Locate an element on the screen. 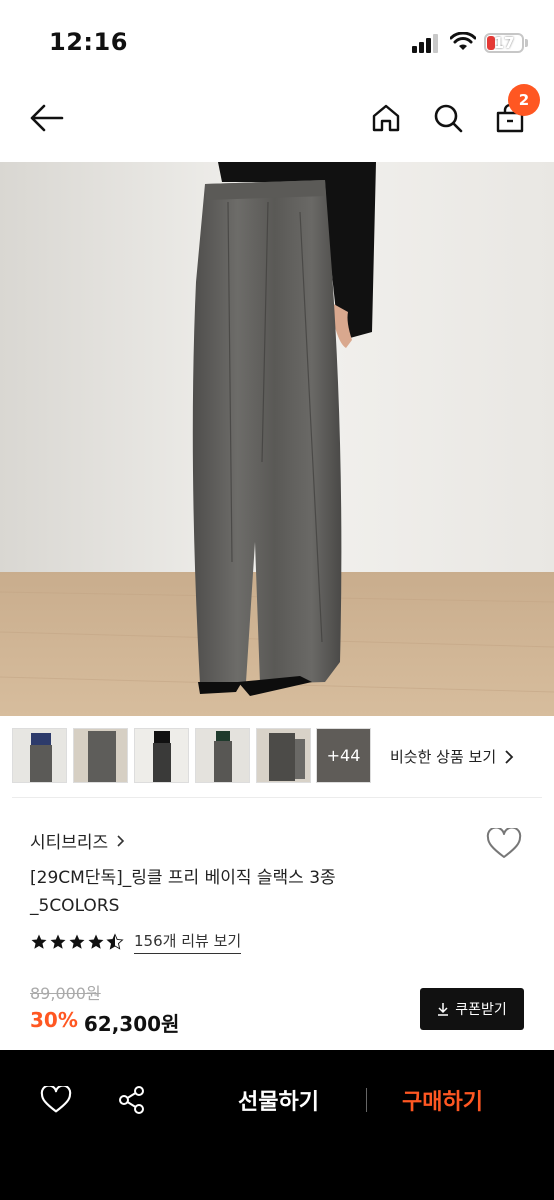  search-icon is located at coordinates (448, 118).